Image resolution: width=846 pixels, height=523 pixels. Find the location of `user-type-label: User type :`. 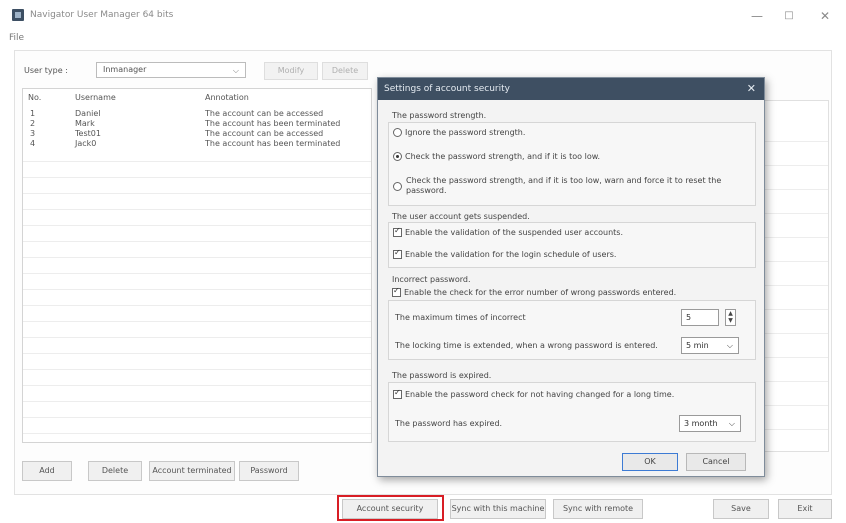

user-type-label: User type : is located at coordinates (46, 70).